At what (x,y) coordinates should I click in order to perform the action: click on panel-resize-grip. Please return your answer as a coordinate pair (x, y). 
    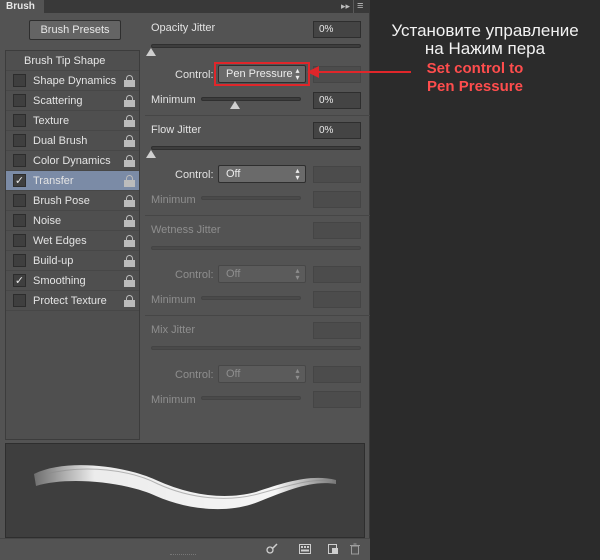
    Looking at the image, I should click on (183, 555).